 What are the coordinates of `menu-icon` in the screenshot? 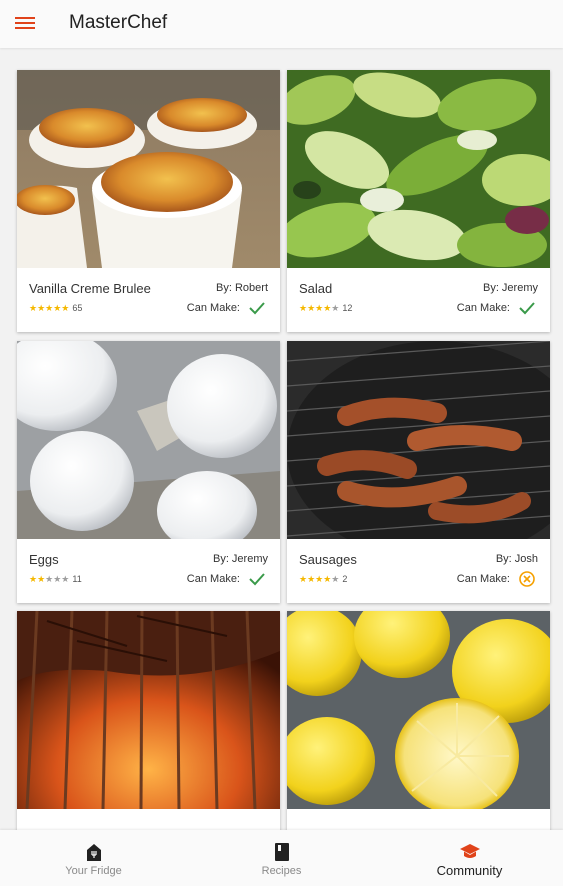 It's located at (25, 23).